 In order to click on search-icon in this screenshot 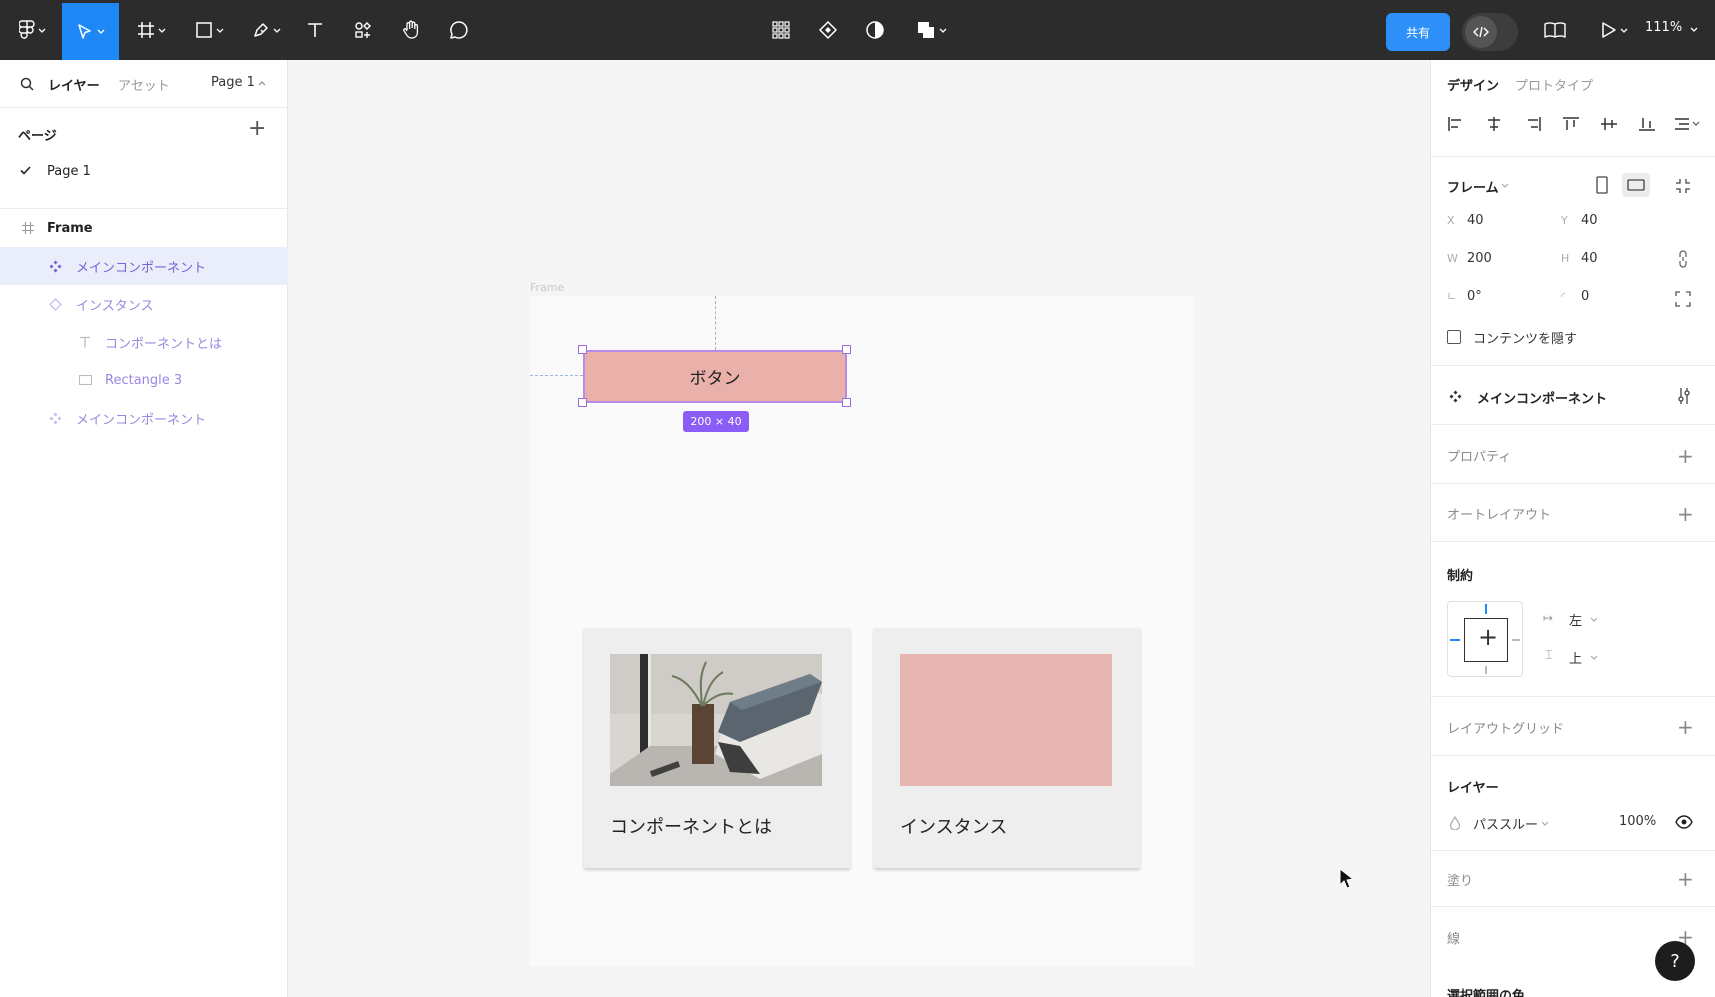, I will do `click(27, 84)`.